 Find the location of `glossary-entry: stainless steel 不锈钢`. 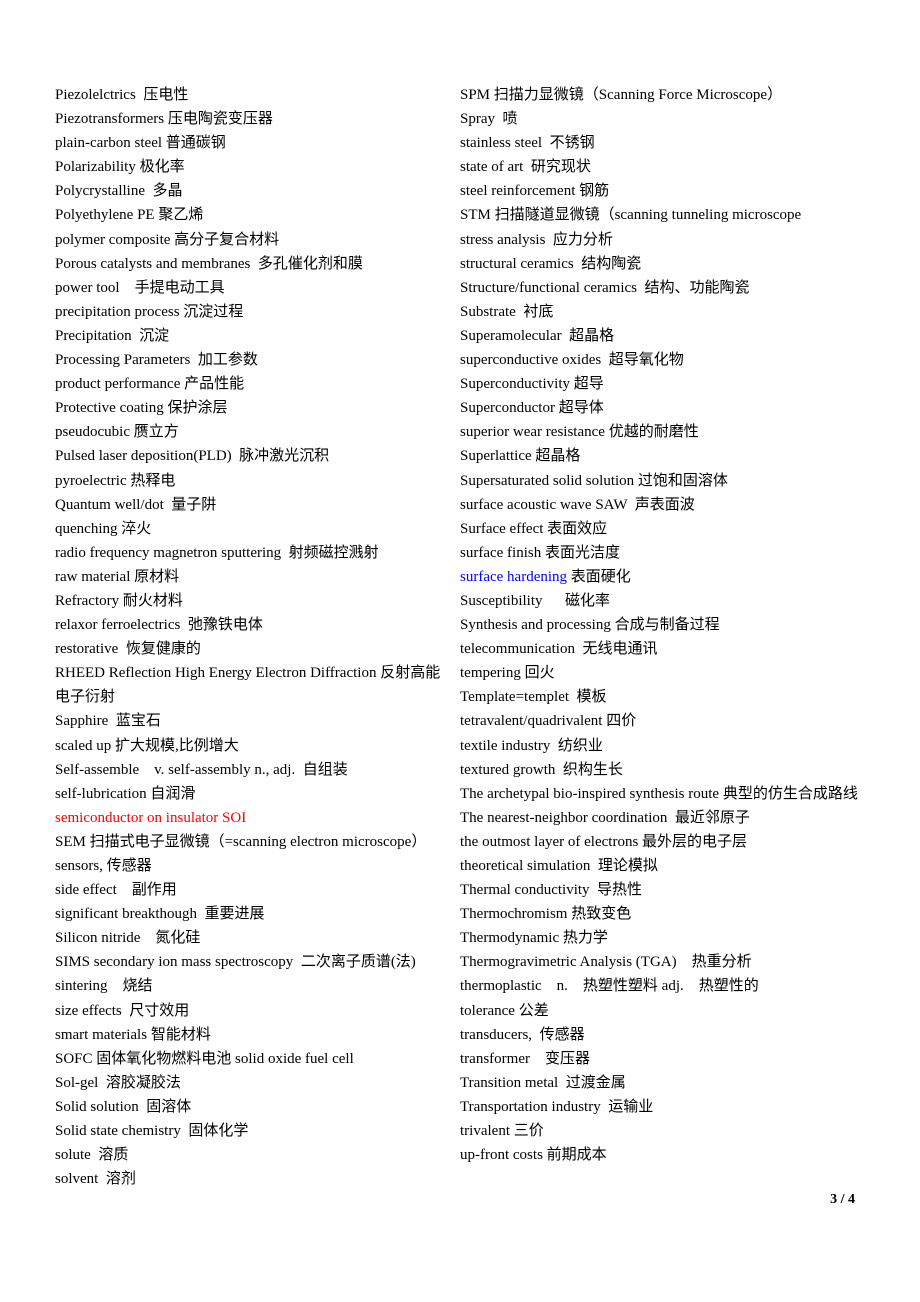

glossary-entry: stainless steel 不锈钢 is located at coordinates (660, 143).